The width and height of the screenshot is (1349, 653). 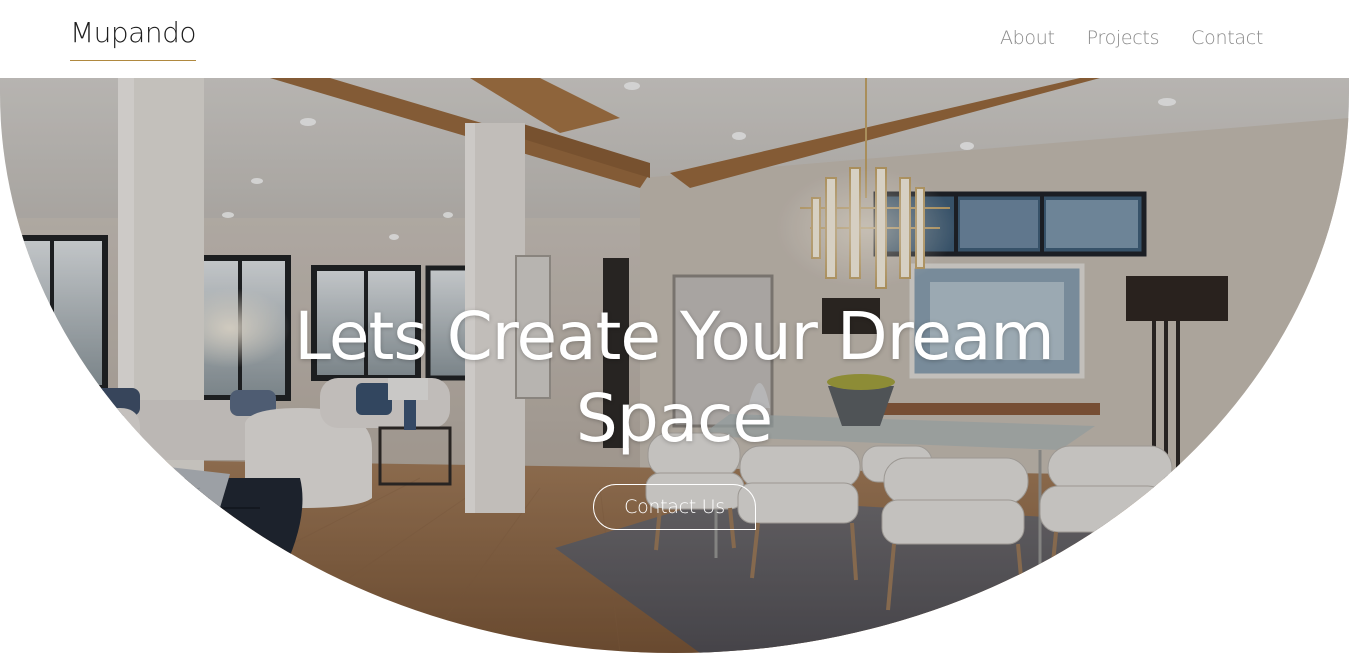 What do you see at coordinates (1227, 38) in the screenshot?
I see `nav-item-contact: Contact` at bounding box center [1227, 38].